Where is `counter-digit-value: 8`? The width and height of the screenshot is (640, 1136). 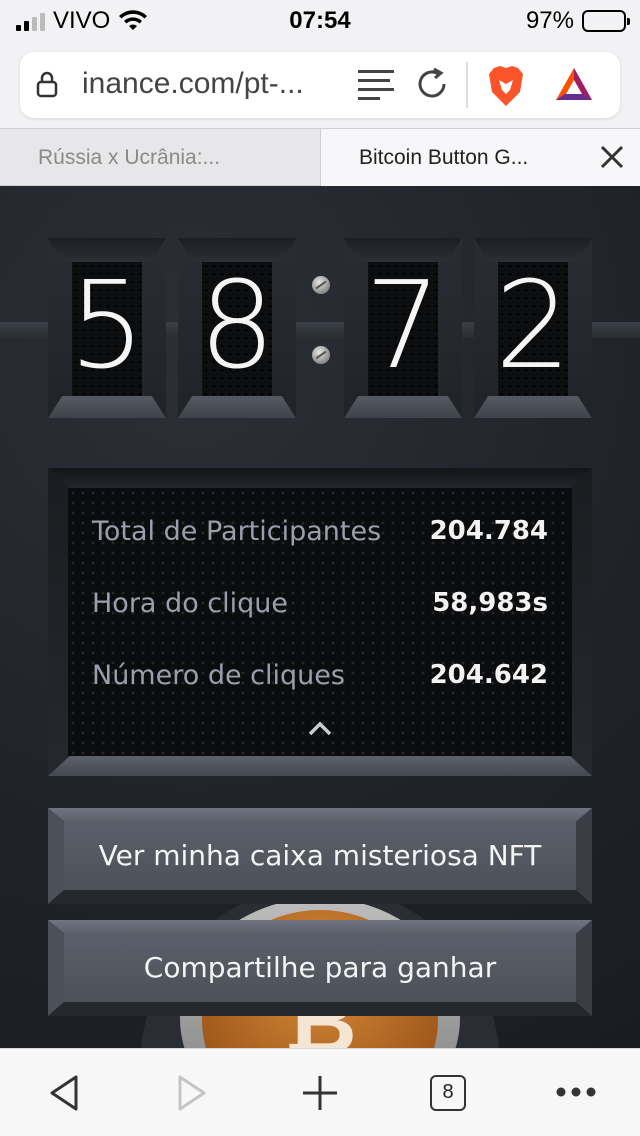 counter-digit-value: 8 is located at coordinates (237, 326).